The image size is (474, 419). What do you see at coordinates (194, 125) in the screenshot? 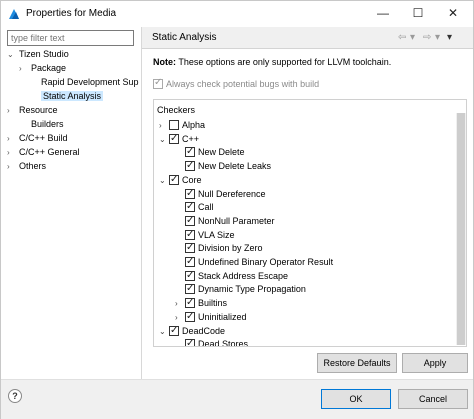
I see `checker-label: Alpha` at bounding box center [194, 125].